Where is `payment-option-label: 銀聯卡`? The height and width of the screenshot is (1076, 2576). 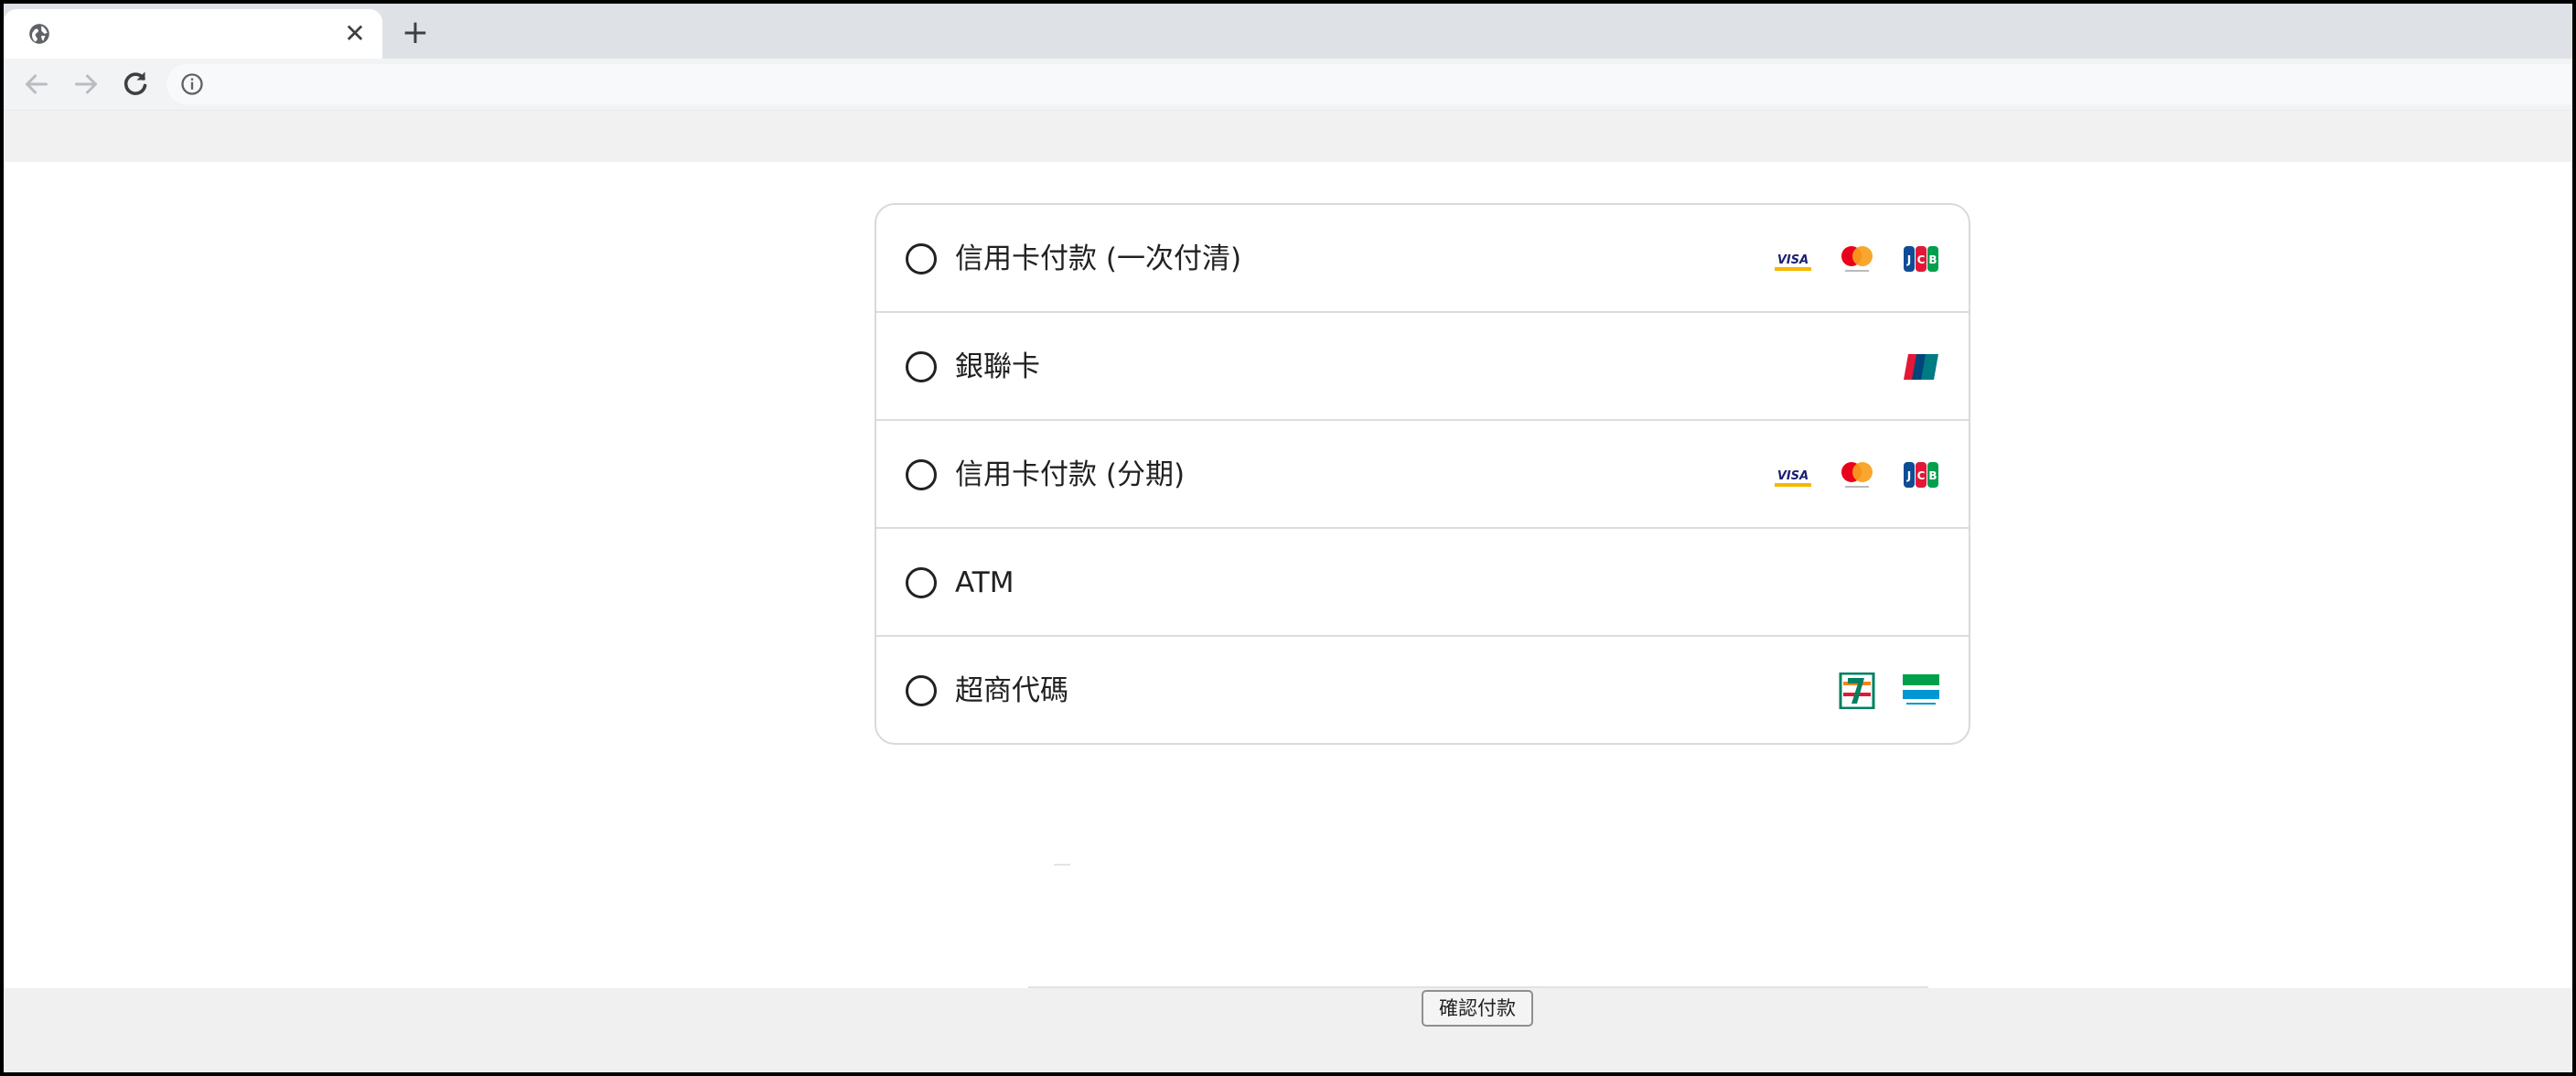
payment-option-label: 銀聯卡 is located at coordinates (998, 366).